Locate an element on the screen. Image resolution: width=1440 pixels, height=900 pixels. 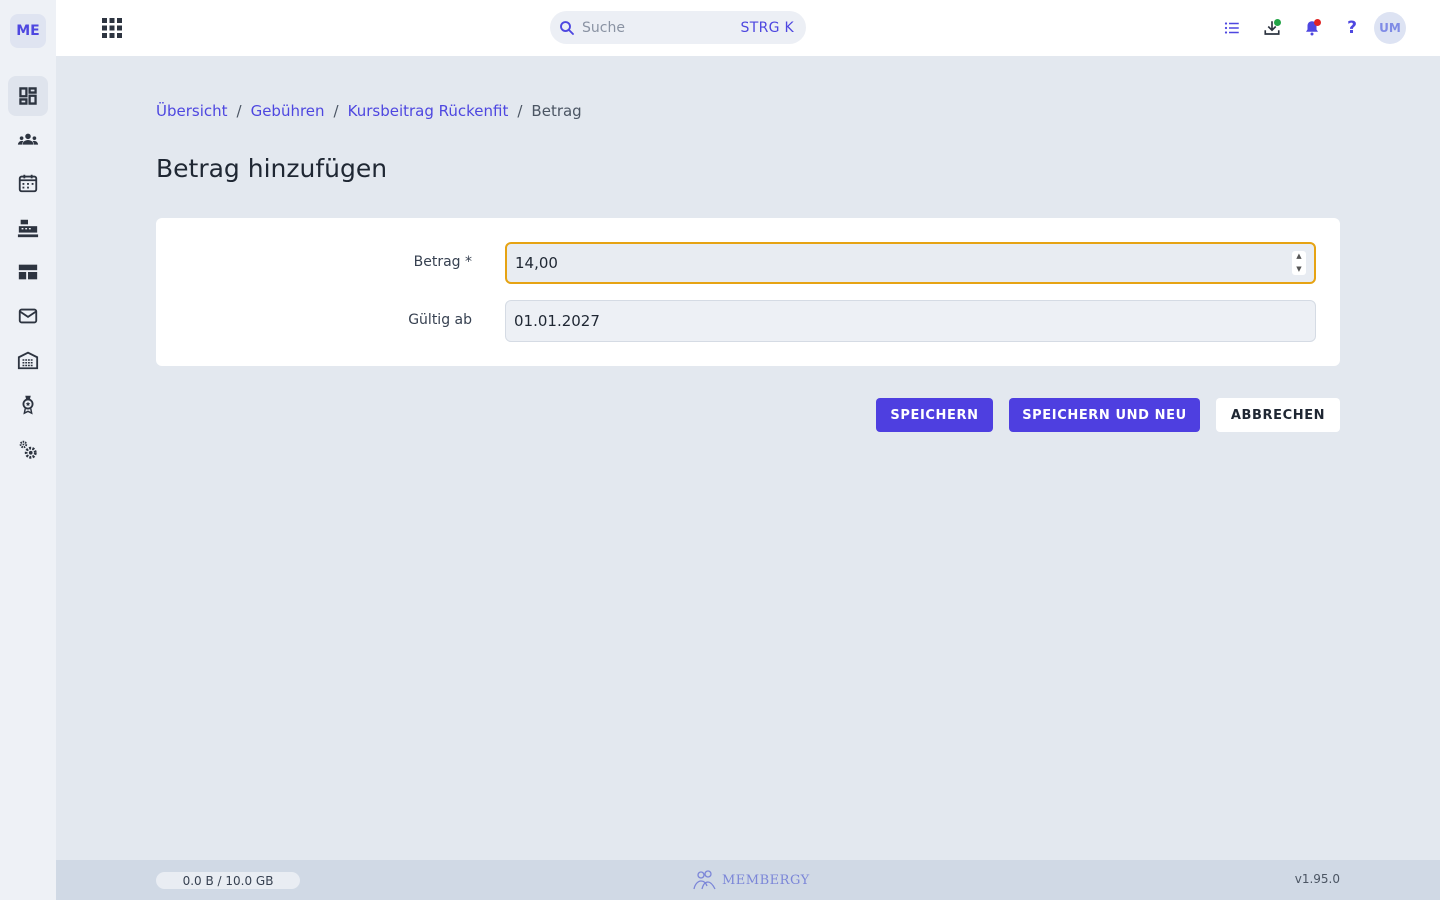
apps-grid-icon is located at coordinates (112, 28).